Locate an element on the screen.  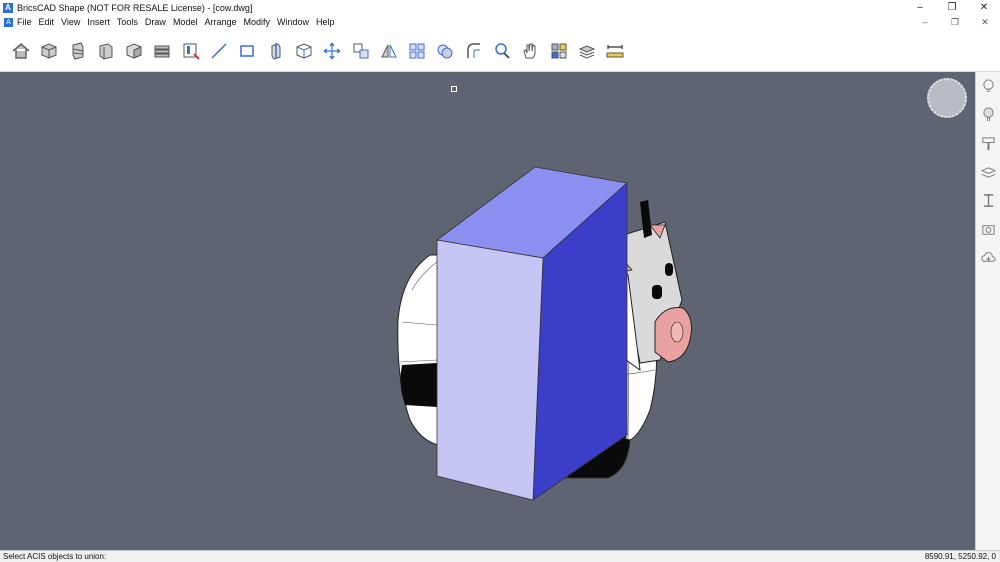
window-panel-button is located at coordinates (191, 51).